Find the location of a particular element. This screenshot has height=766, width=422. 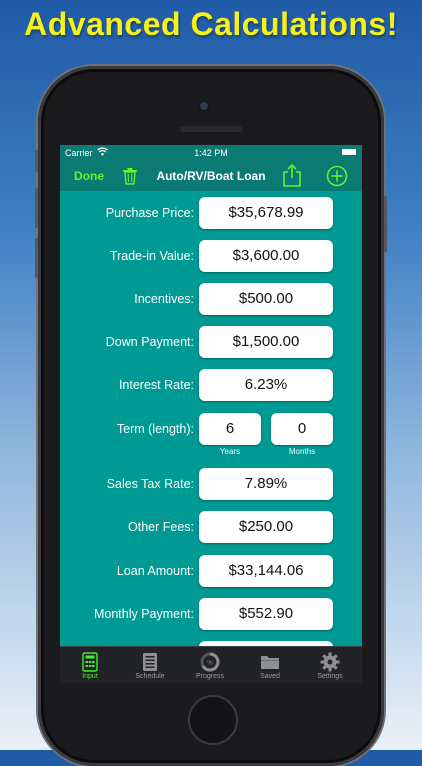

interest-rate-label: Interest Rate: is located at coordinates (156, 385).